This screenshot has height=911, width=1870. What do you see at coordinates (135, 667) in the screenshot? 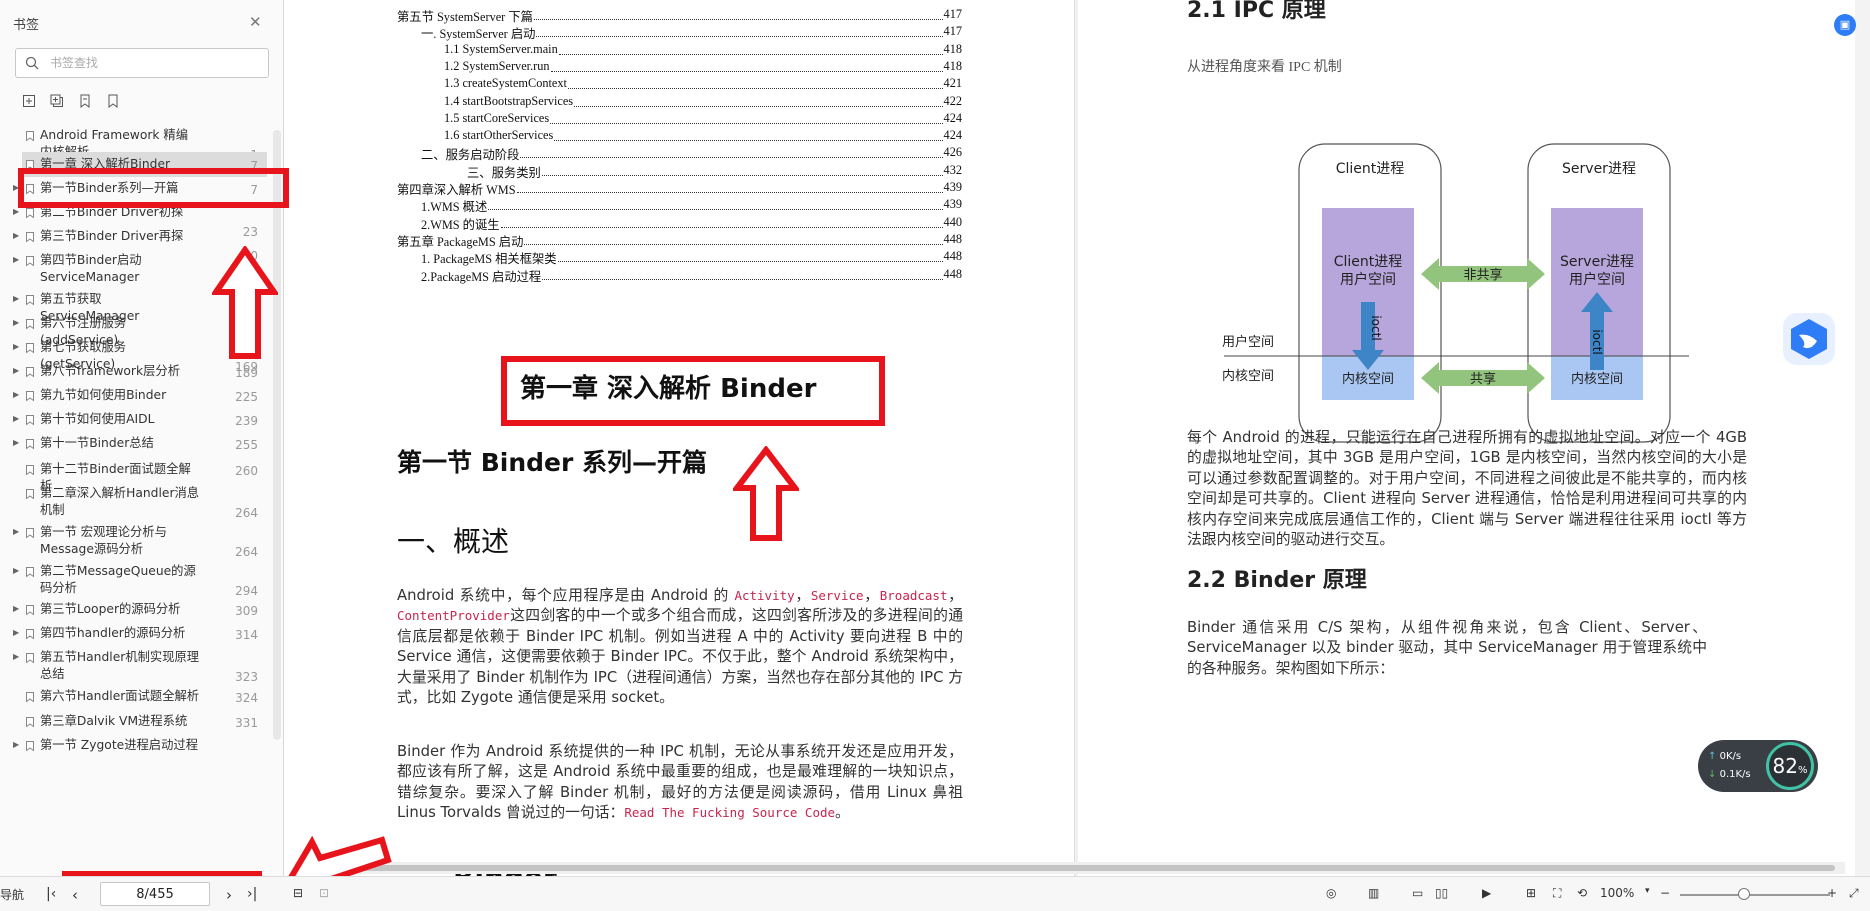
I see `bookmark-item: ▶ 第五节Handler机制实现原理总结 323` at bounding box center [135, 667].